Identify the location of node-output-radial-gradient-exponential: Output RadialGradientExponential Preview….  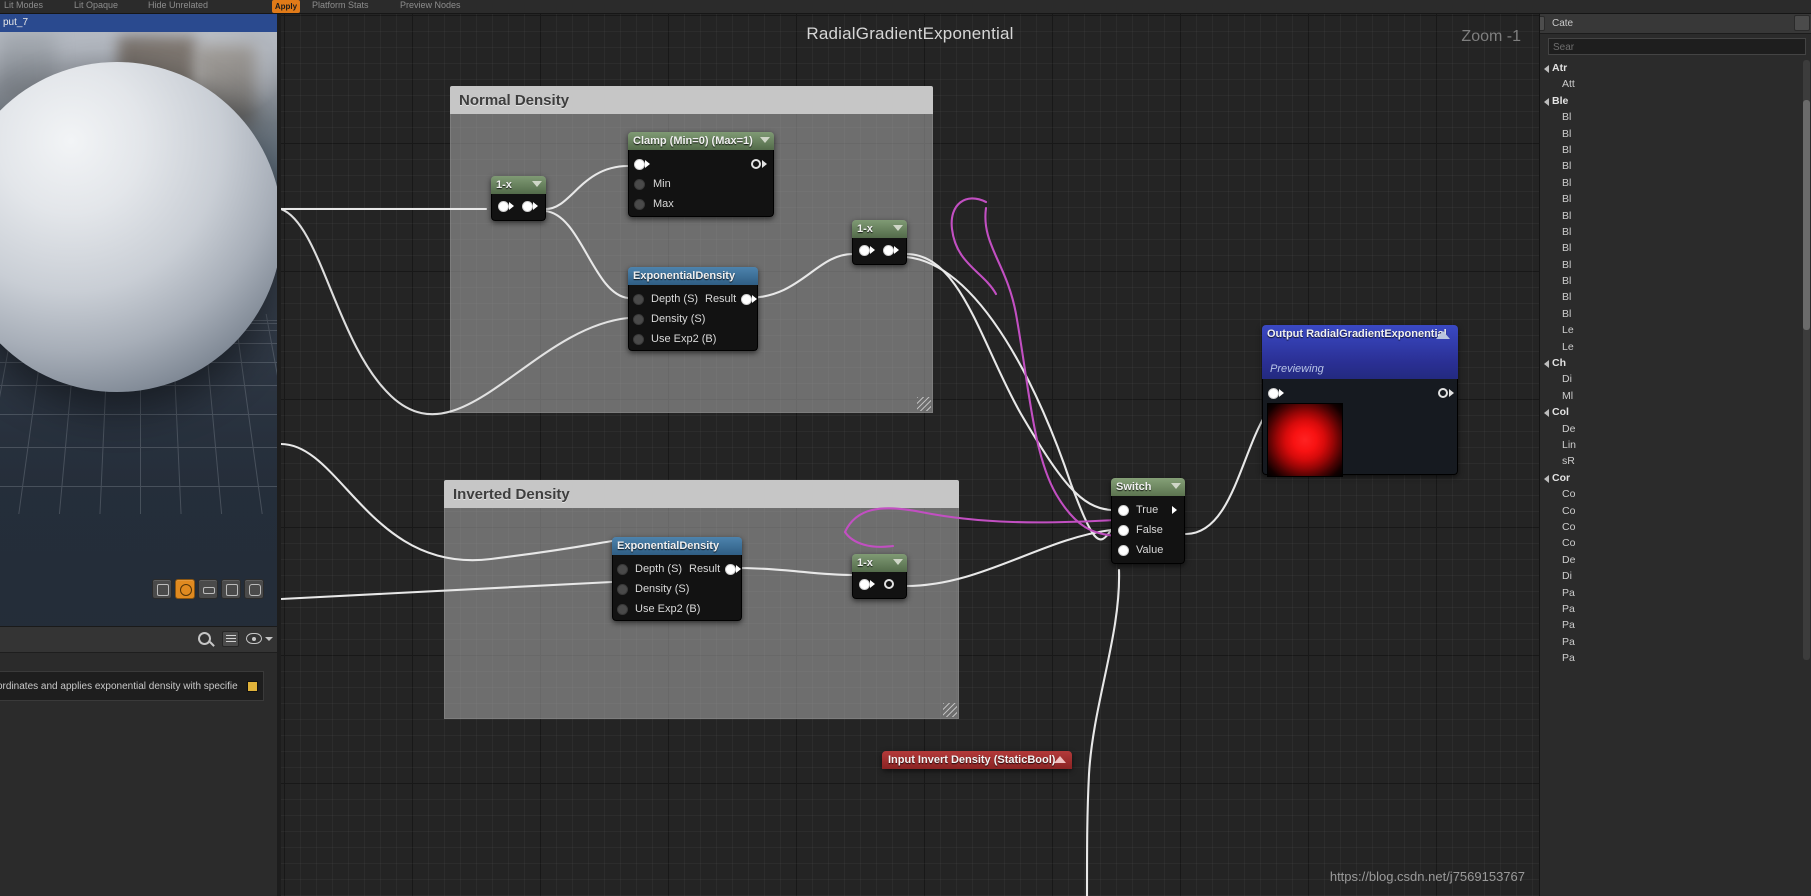
(1360, 401).